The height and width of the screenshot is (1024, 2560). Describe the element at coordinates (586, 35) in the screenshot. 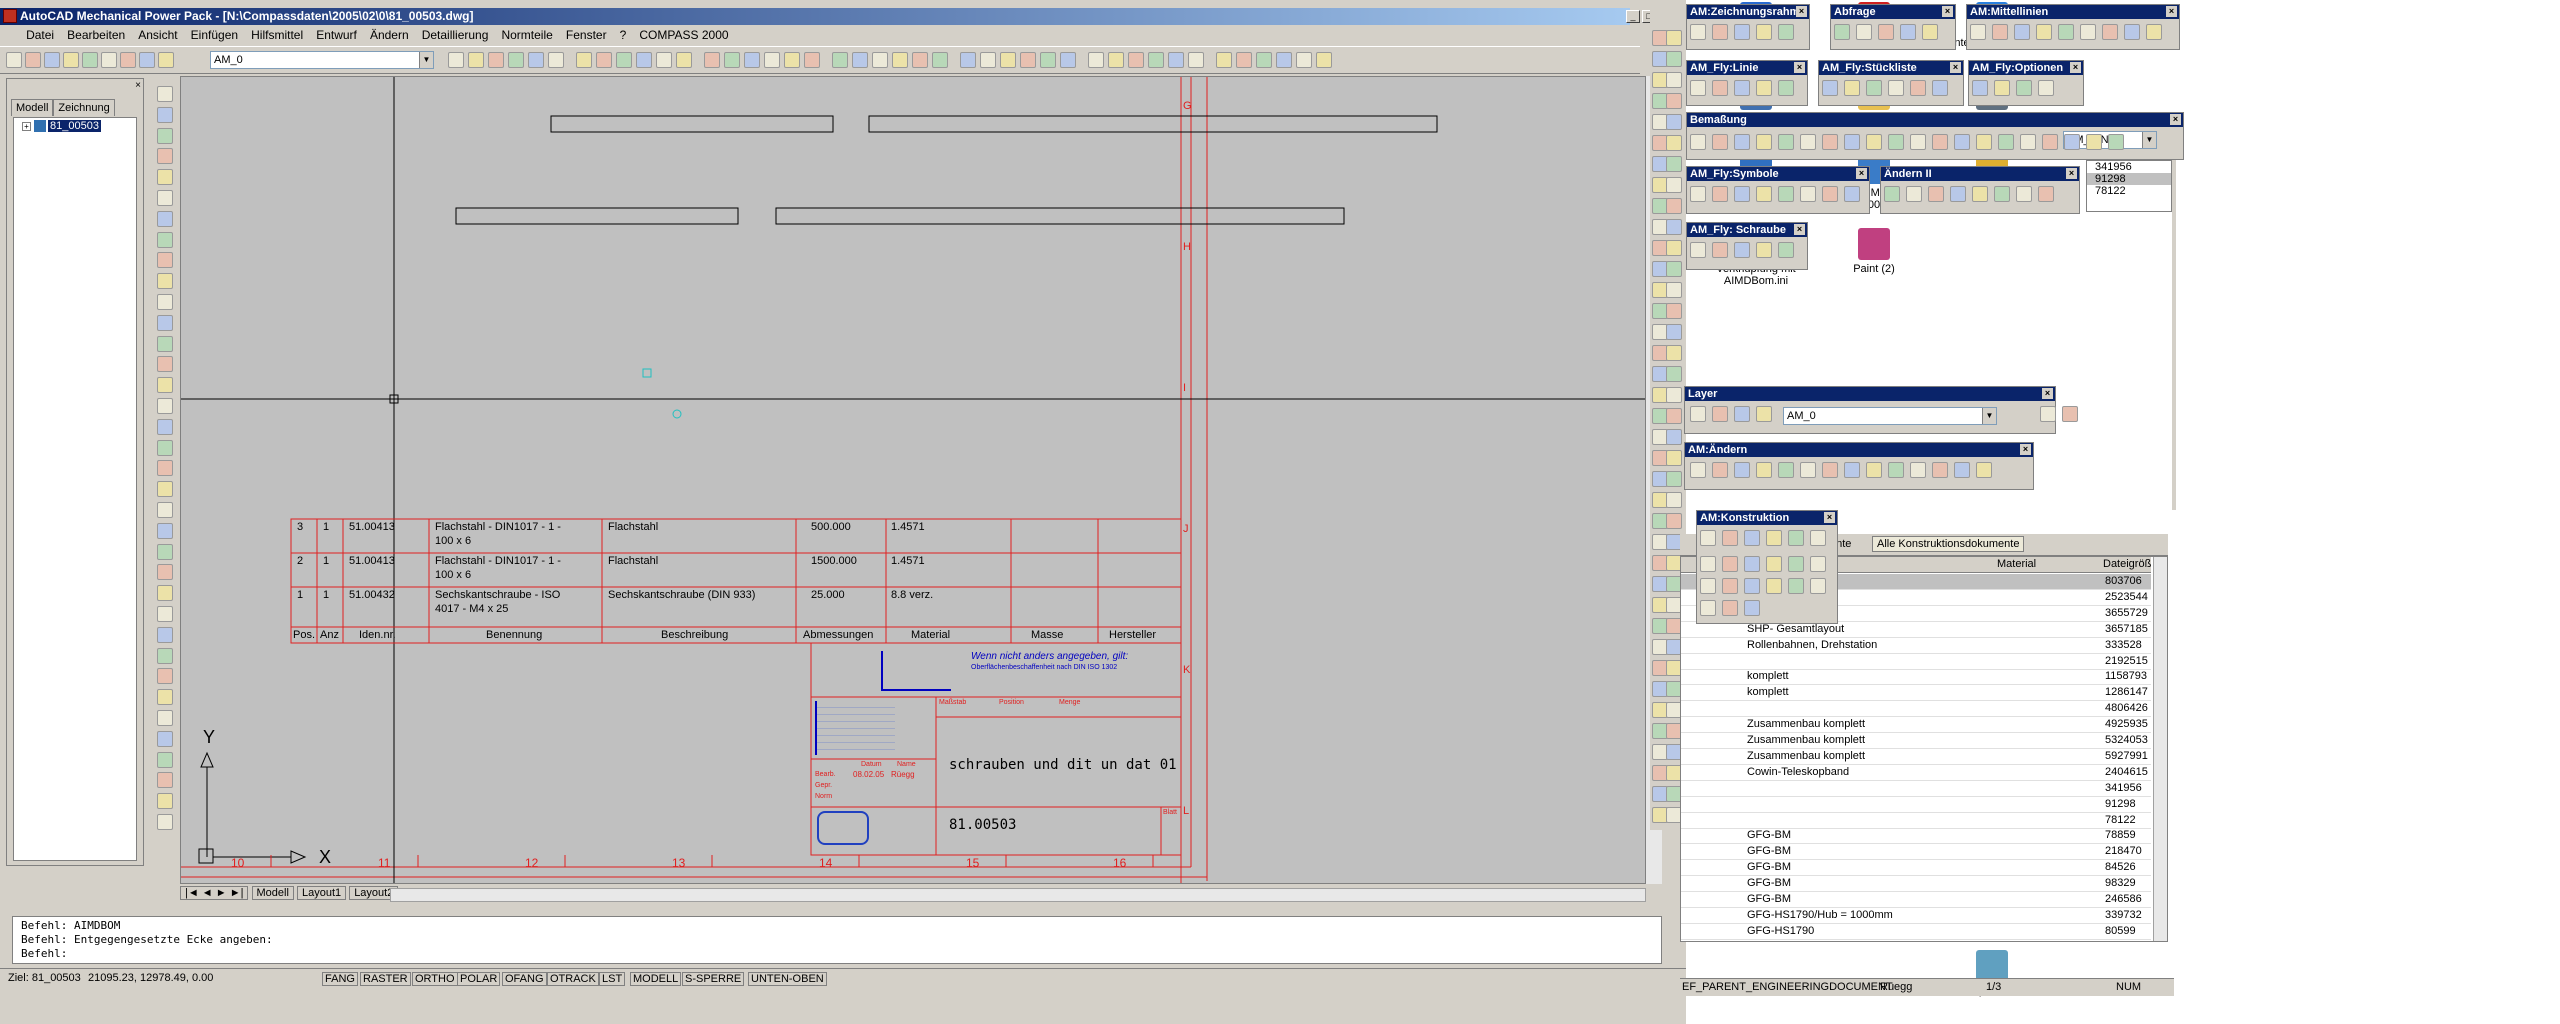

I see `menu-fenster: Fenster` at that location.